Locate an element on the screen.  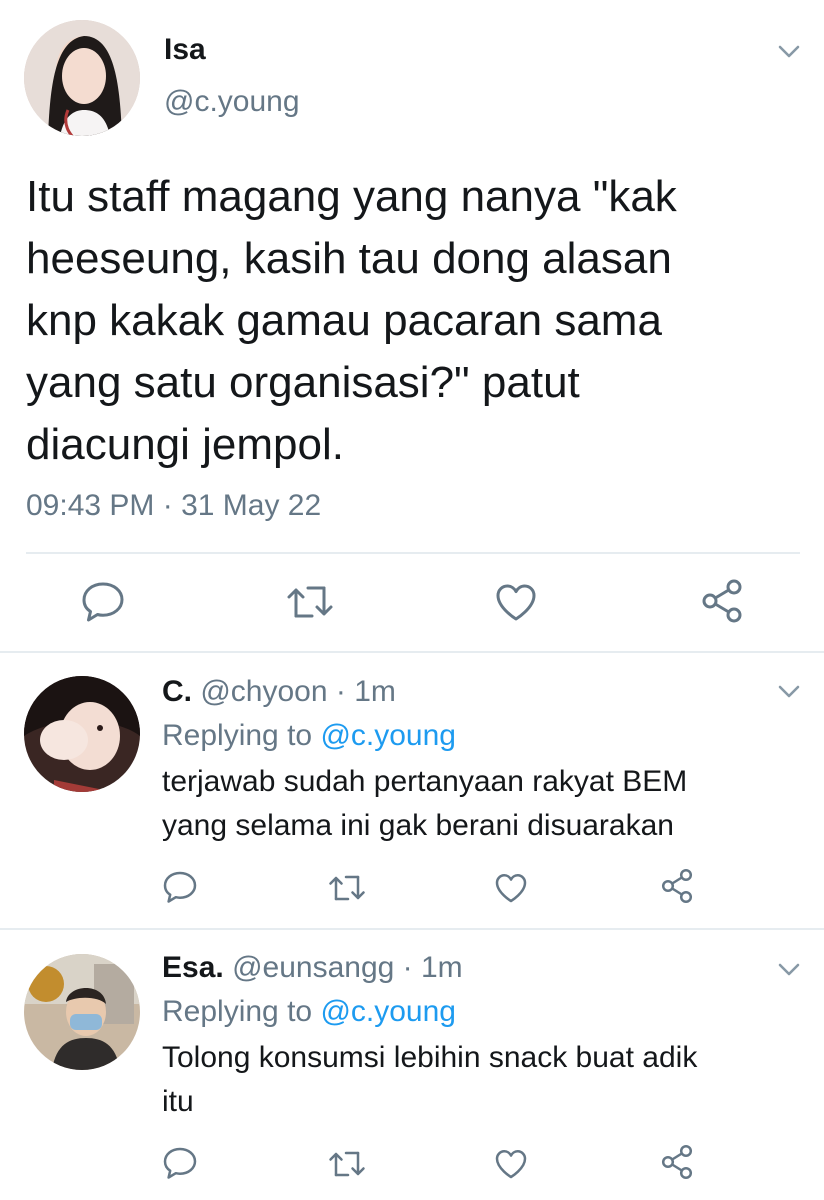
timestamp-divider is located at coordinates (413, 553).